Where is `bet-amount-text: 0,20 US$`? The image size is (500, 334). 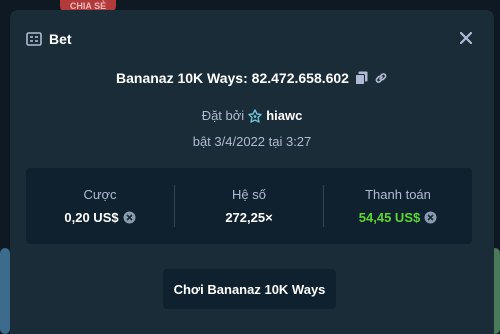
bet-amount-text: 0,20 US$ is located at coordinates (91, 217).